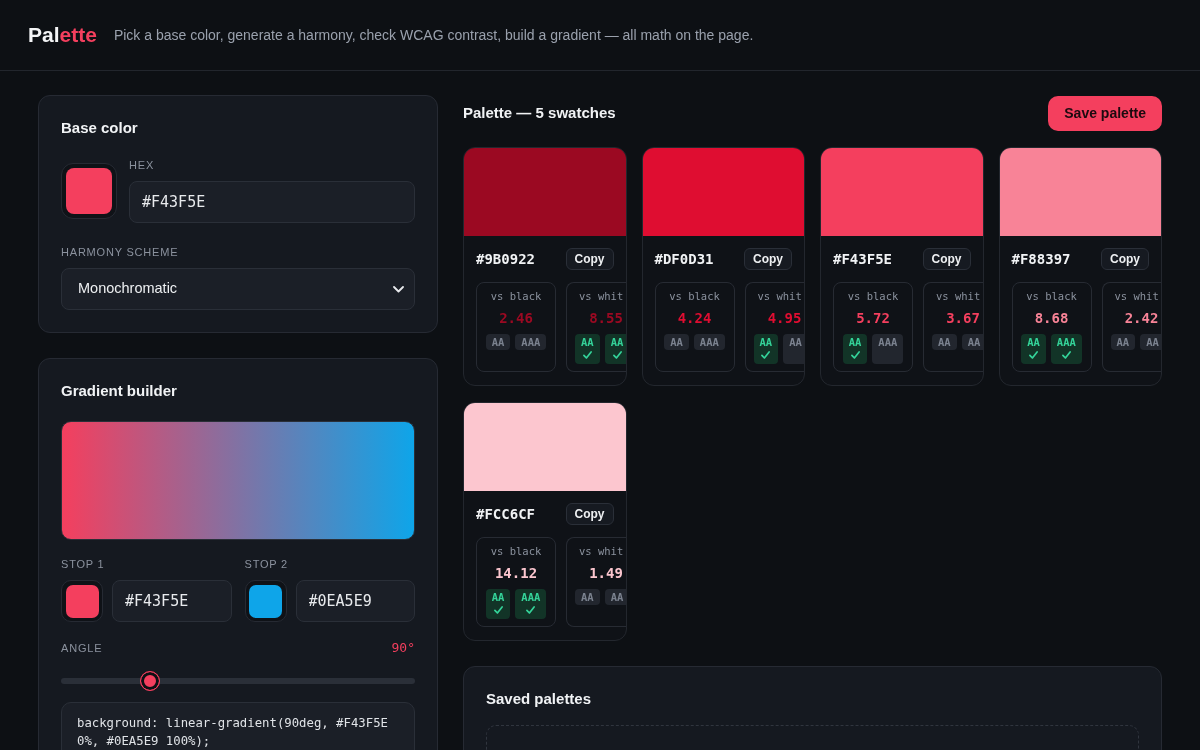 This screenshot has width=1200, height=750. Describe the element at coordinates (505, 259) in the screenshot. I see `hex-code: #9B0922` at that location.